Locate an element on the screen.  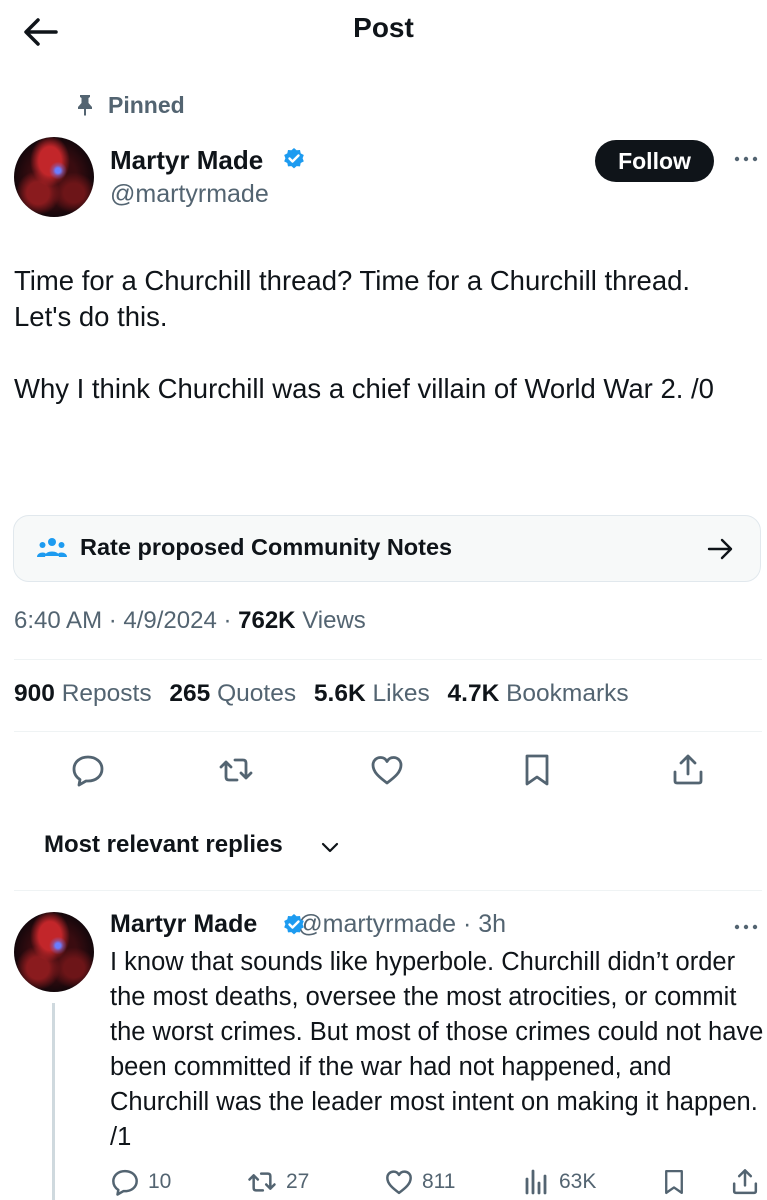
likes-stat: 5.6K Likes is located at coordinates (372, 693).